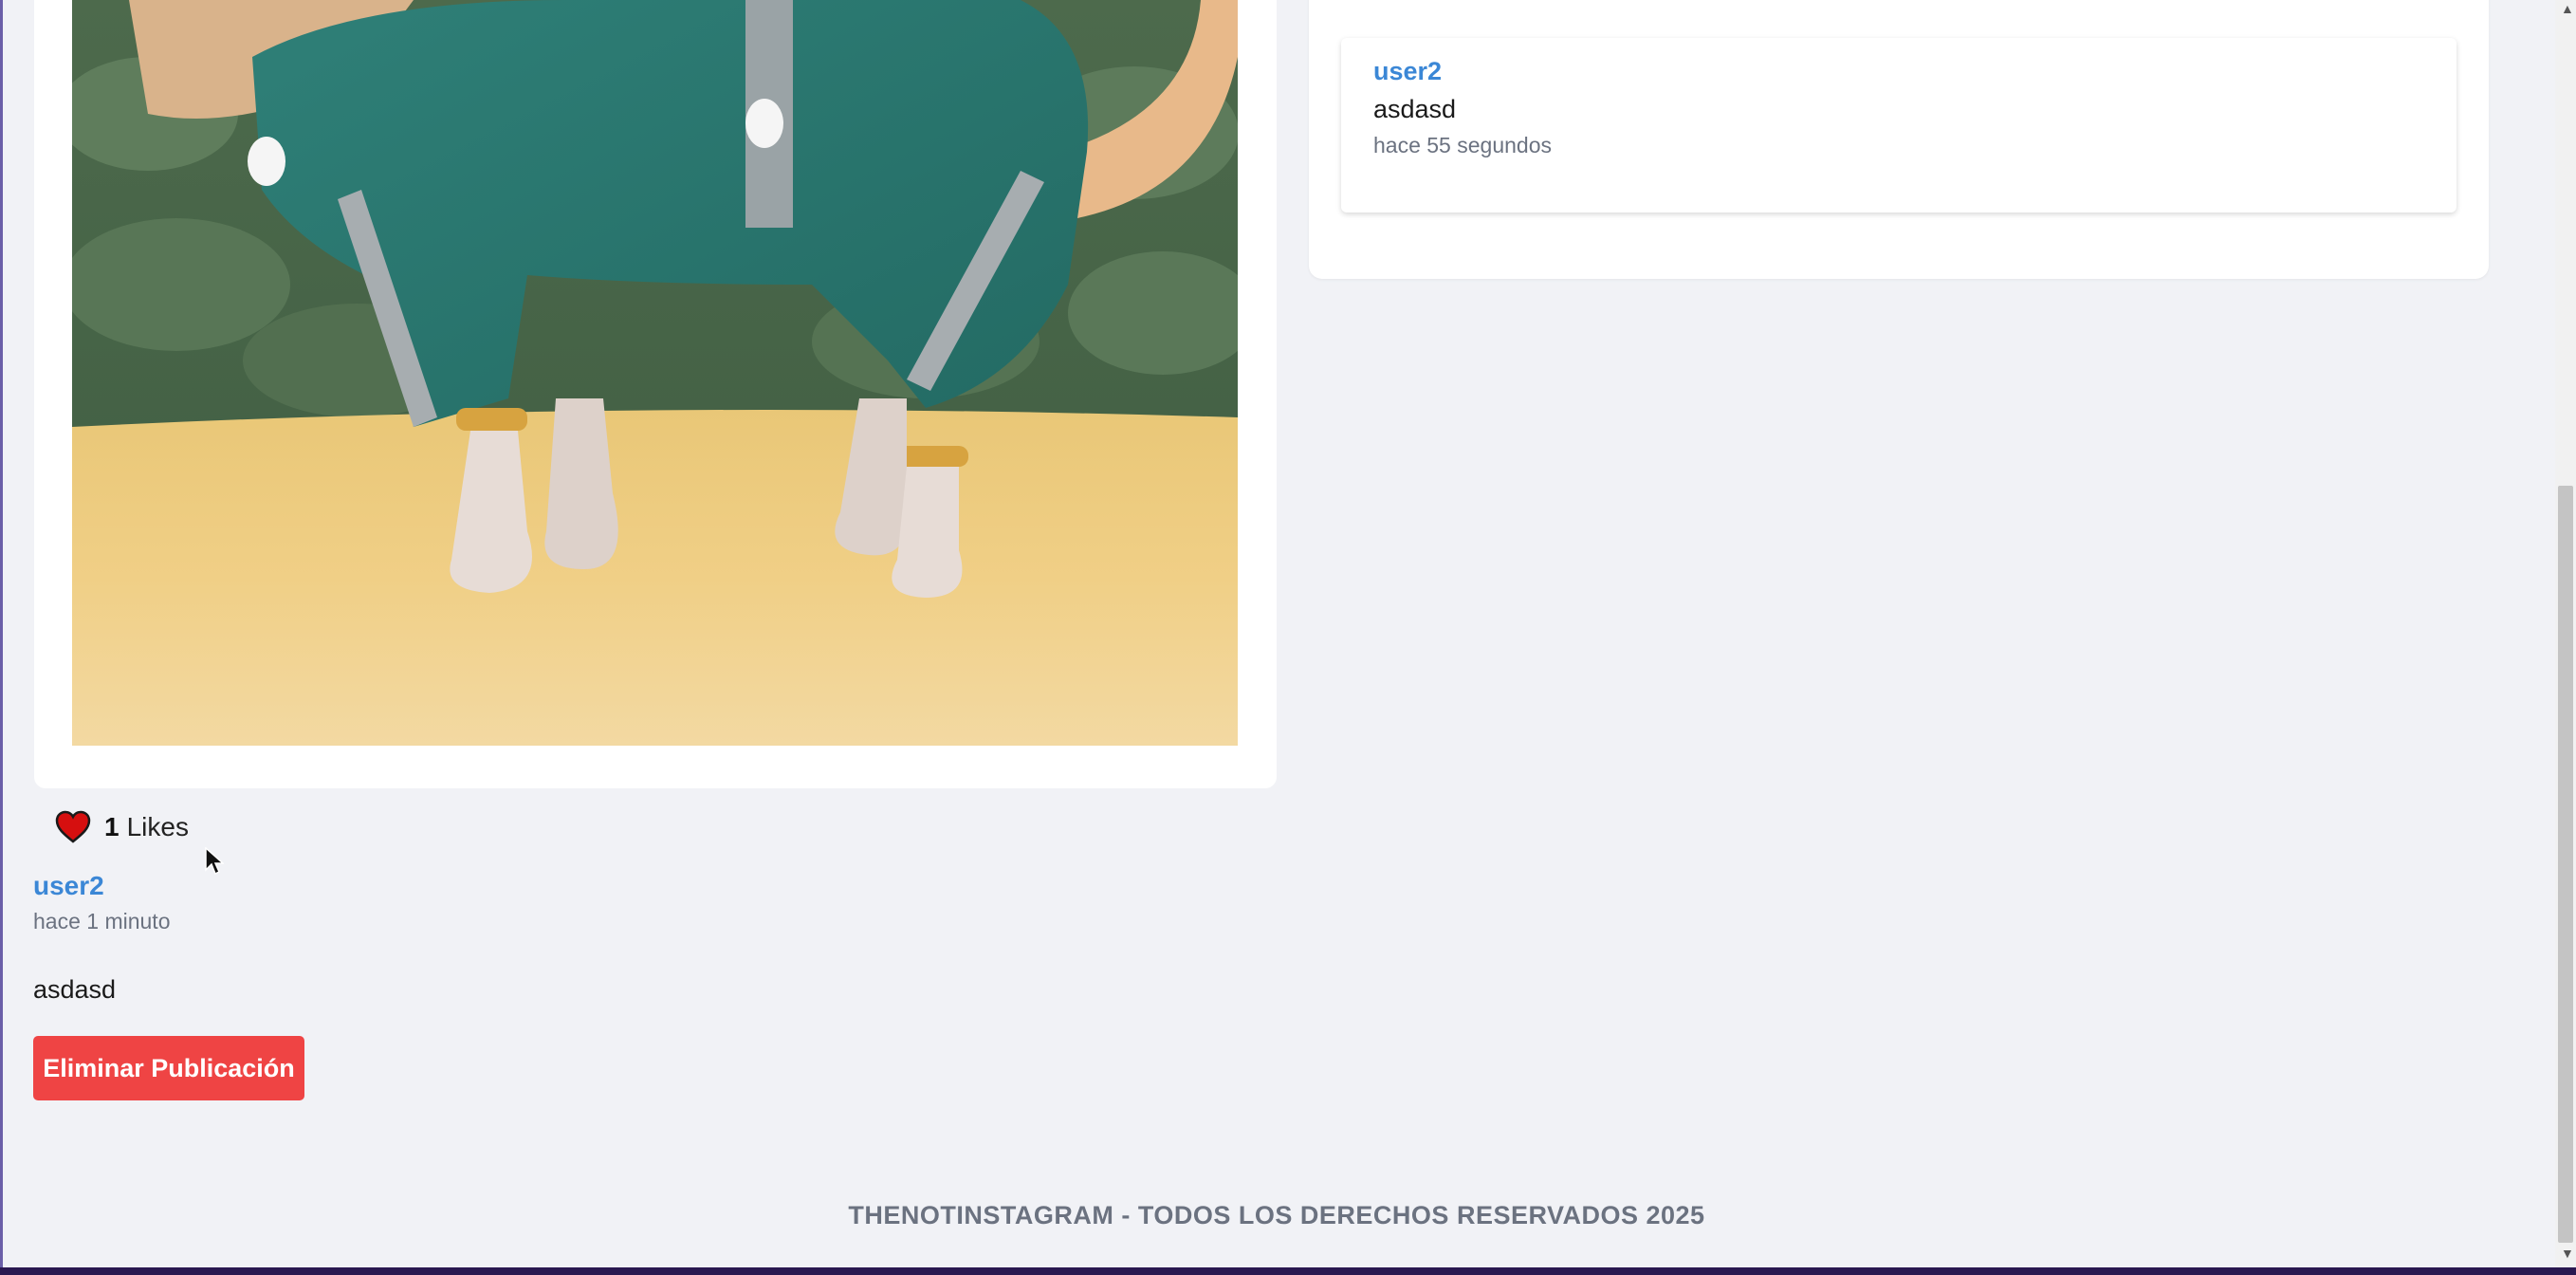 Image resolution: width=2576 pixels, height=1275 pixels. I want to click on comments-panel: user2 asdasd hace 55 segundos, so click(1899, 139).